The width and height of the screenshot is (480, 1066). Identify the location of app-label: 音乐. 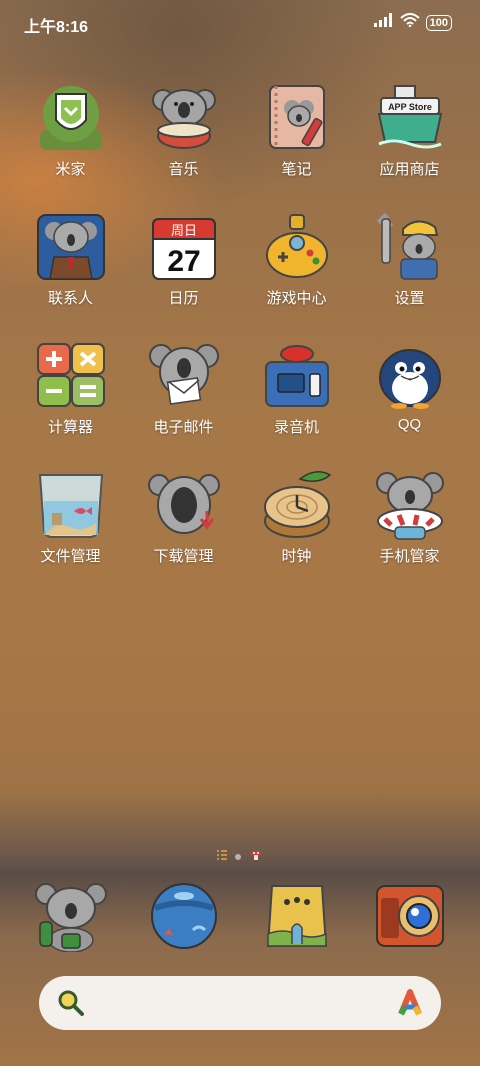
(183, 169).